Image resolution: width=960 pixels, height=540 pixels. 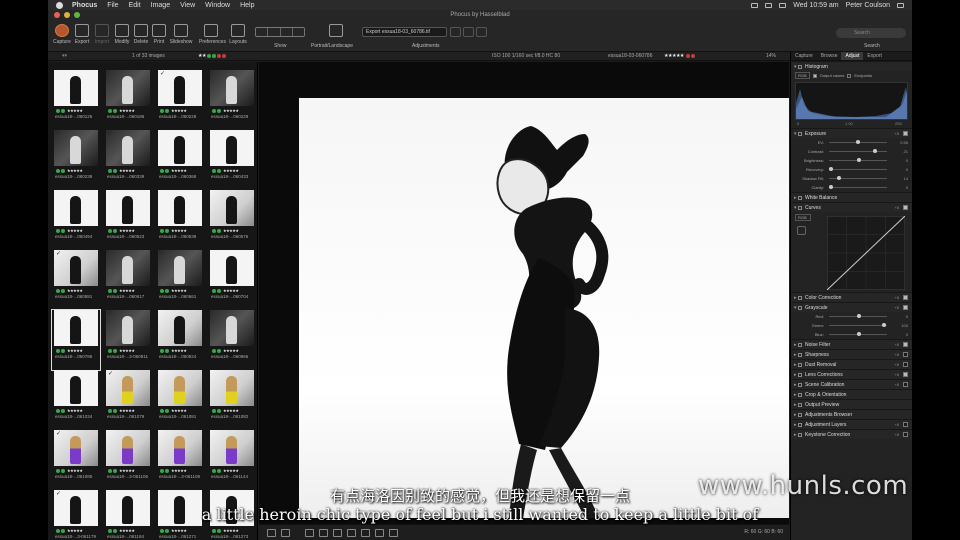 I want to click on tool-section-header: Lens Corrections+8, so click(x=851, y=374).